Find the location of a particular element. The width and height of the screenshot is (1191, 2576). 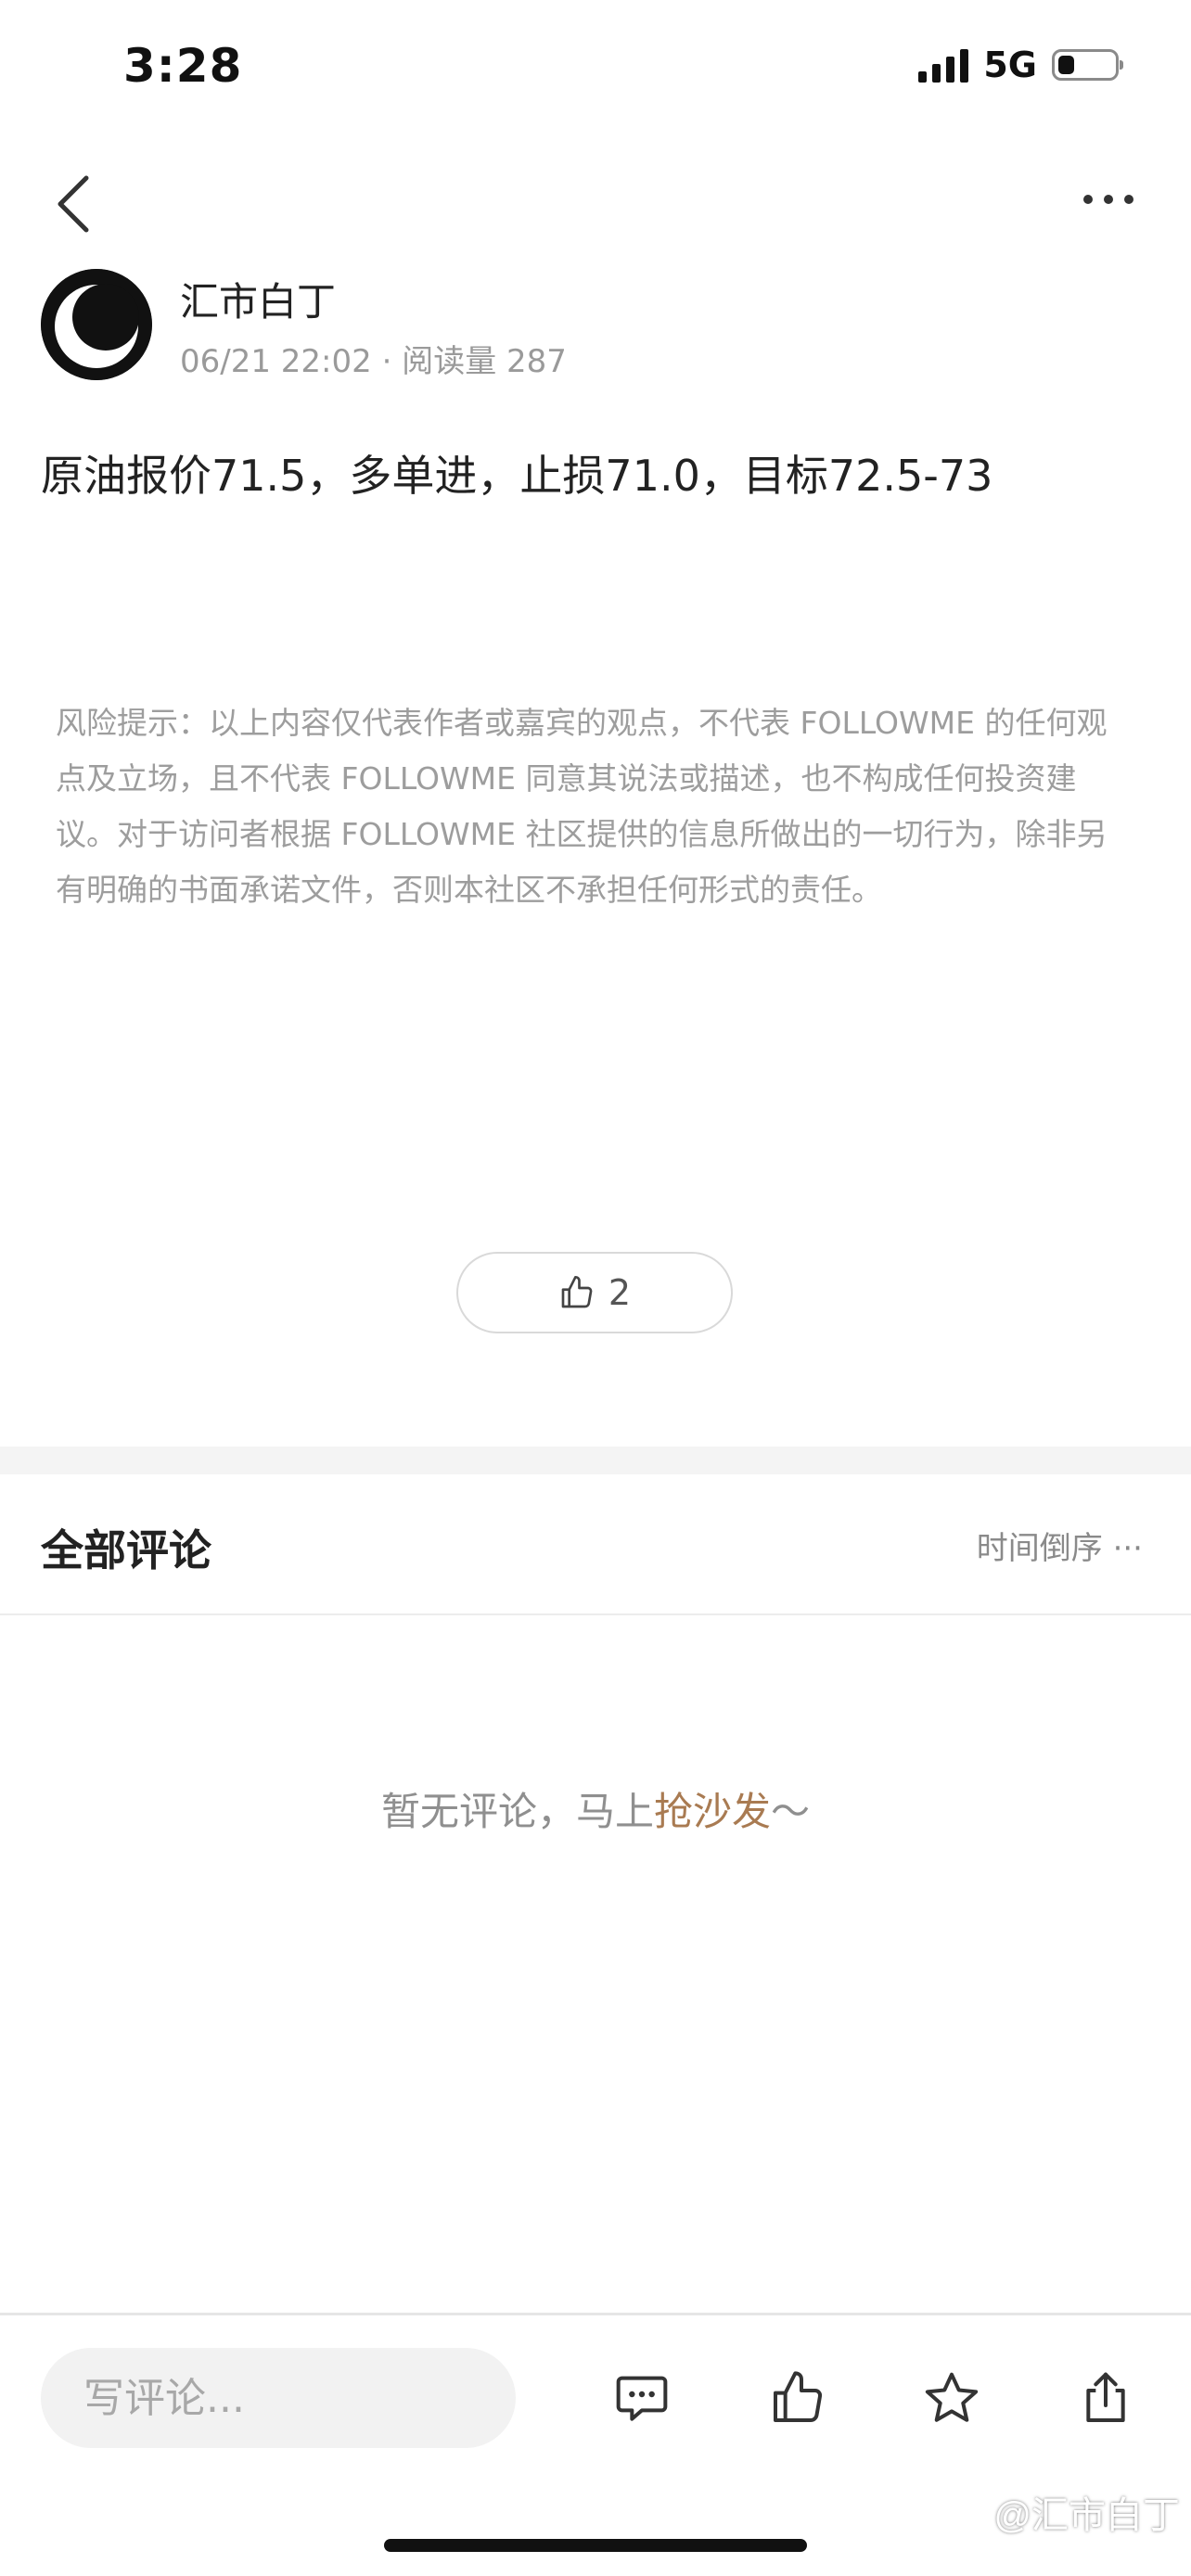

comments-divider is located at coordinates (595, 1614).